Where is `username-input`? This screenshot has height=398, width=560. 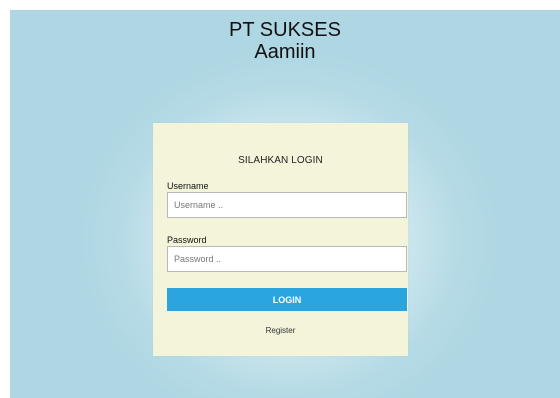 username-input is located at coordinates (287, 205).